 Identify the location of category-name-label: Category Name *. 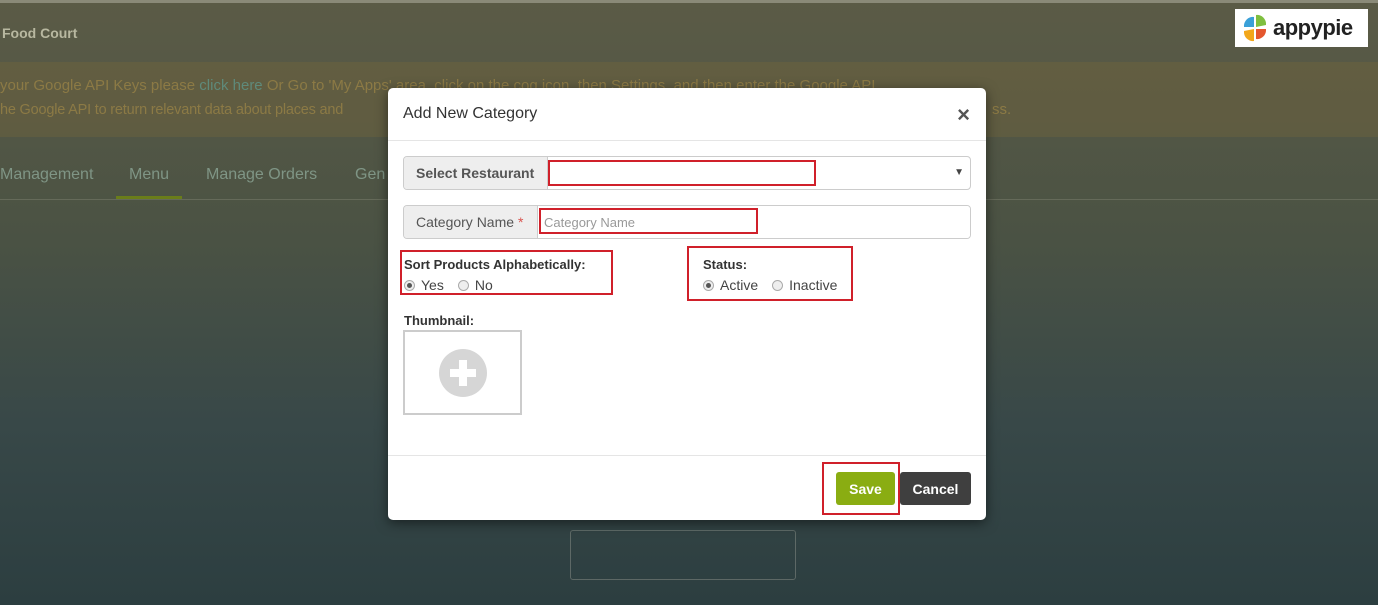
(471, 222).